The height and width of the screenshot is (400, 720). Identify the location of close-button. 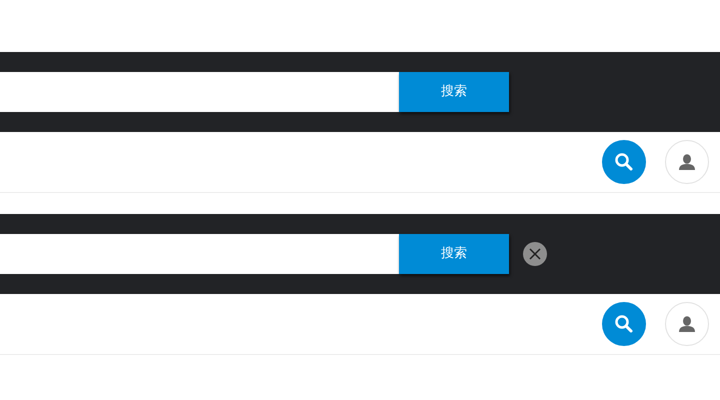
(535, 254).